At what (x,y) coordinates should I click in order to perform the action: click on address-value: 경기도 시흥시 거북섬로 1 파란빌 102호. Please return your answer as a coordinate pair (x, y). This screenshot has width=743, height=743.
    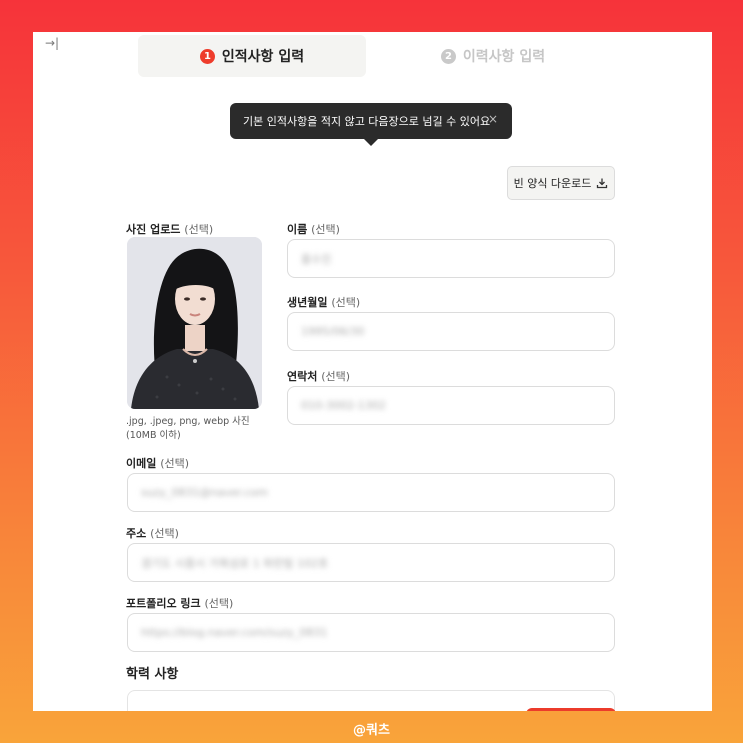
    Looking at the image, I should click on (235, 563).